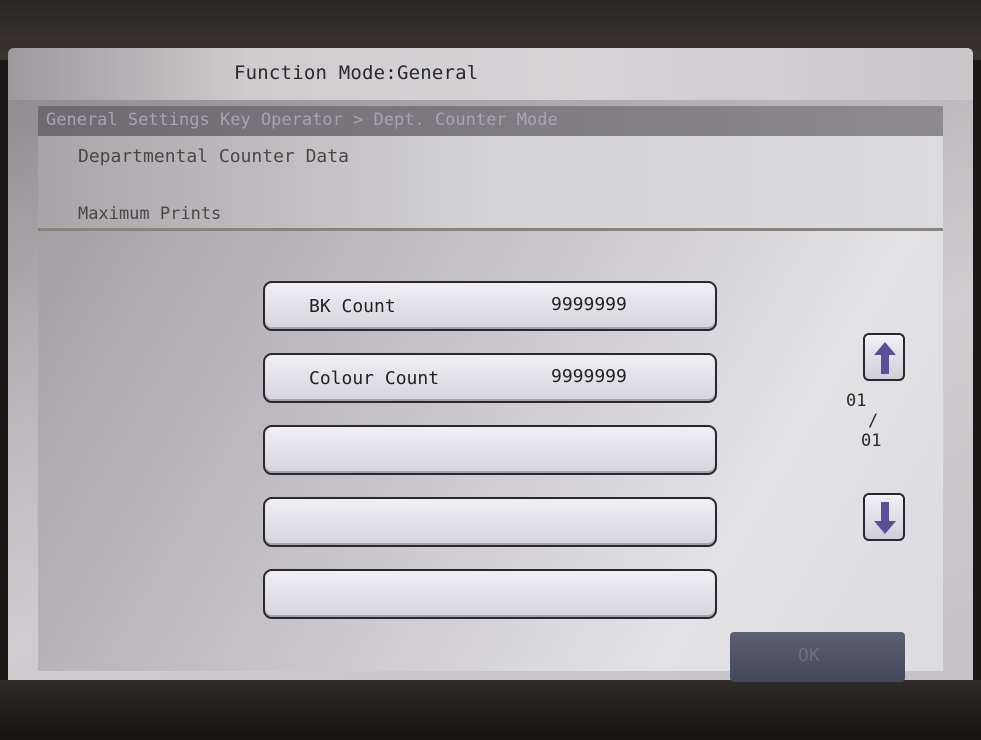 Image resolution: width=981 pixels, height=740 pixels. I want to click on ok-button: OK, so click(817, 657).